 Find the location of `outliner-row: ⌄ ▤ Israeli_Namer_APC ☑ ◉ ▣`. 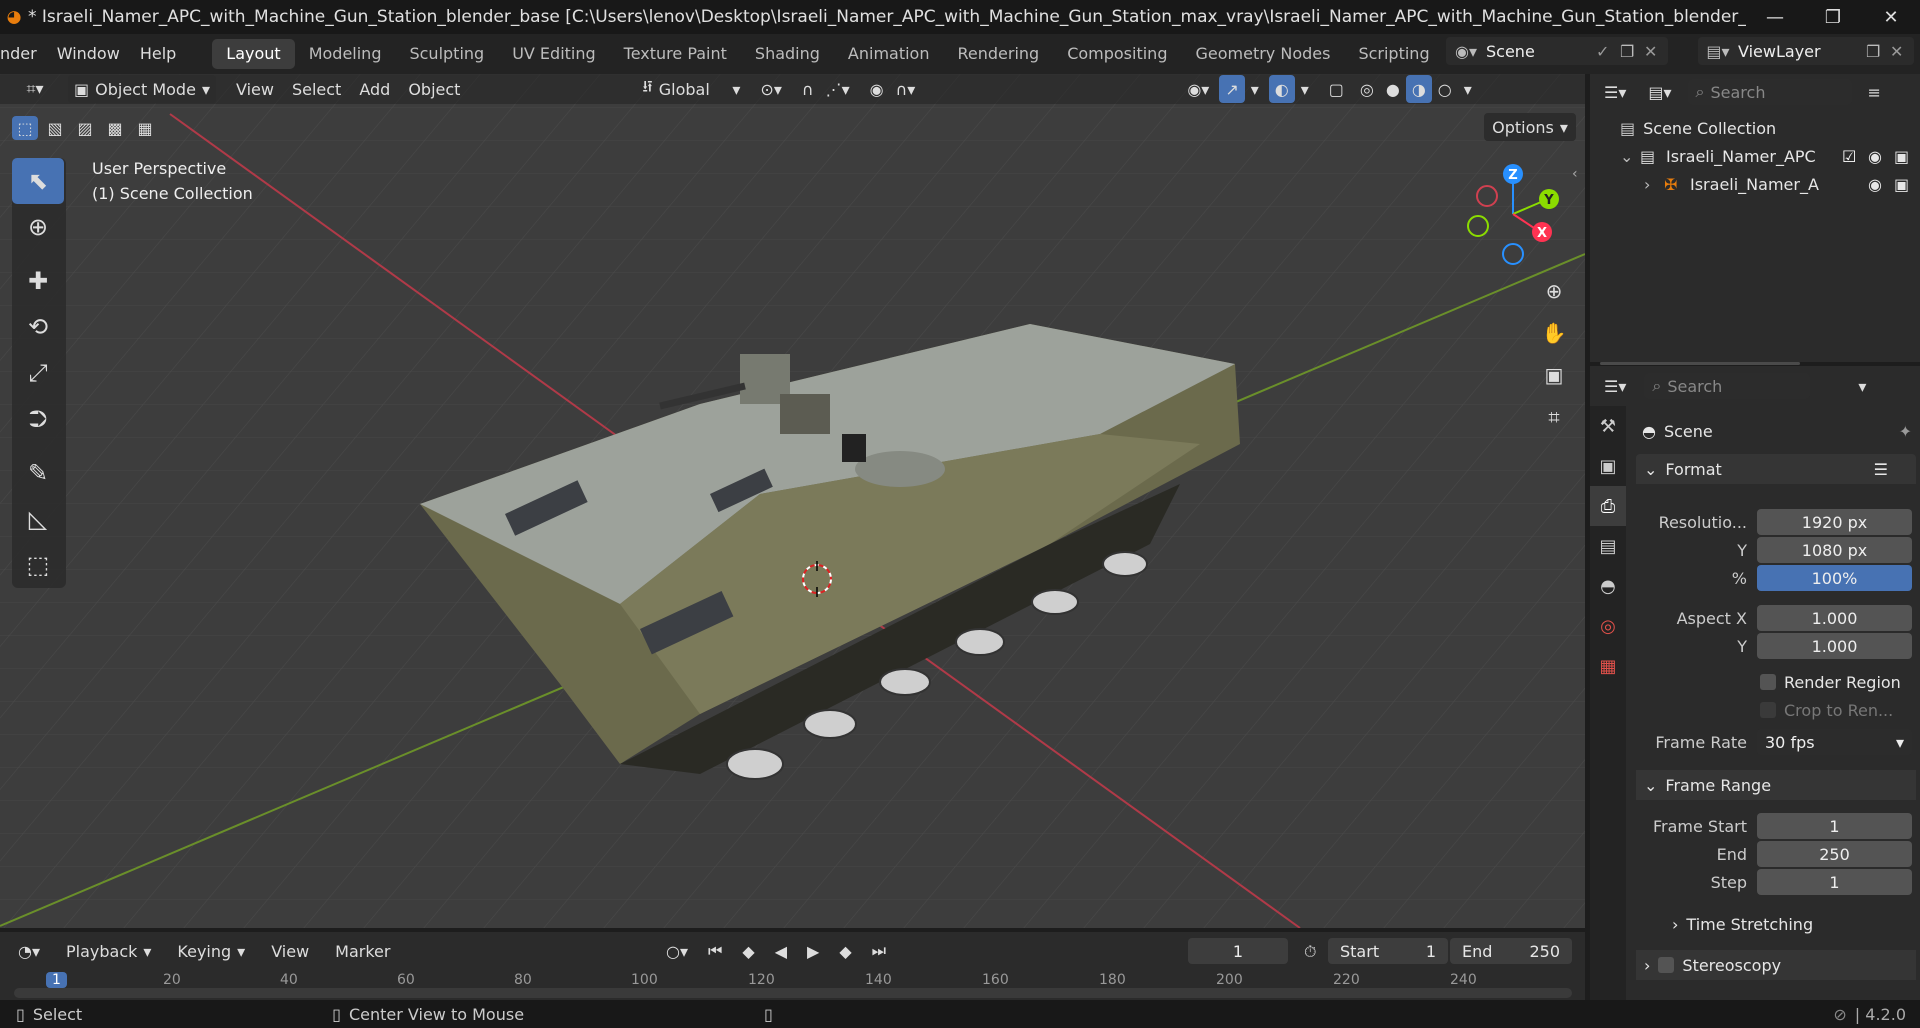

outliner-row: ⌄ ▤ Israeli_Namer_APC ☑ ◉ ▣ is located at coordinates (1770, 156).